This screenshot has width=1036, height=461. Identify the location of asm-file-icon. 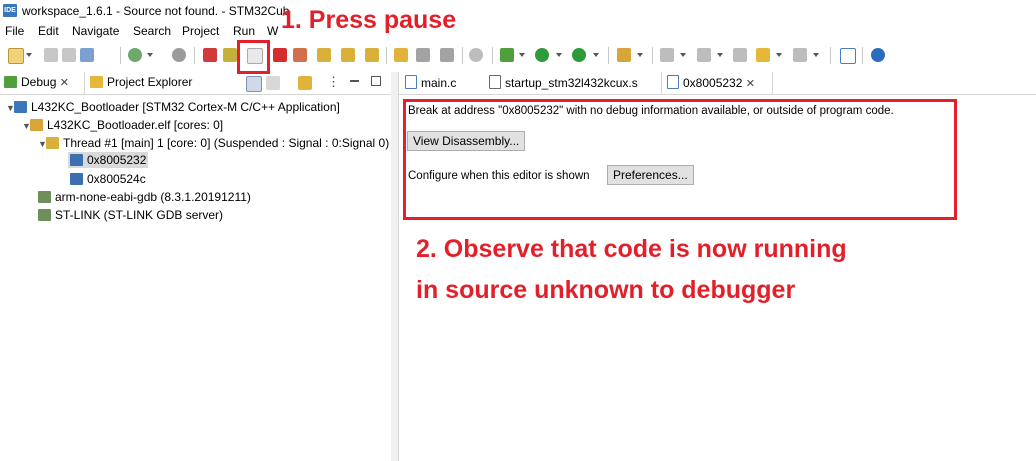
(495, 82).